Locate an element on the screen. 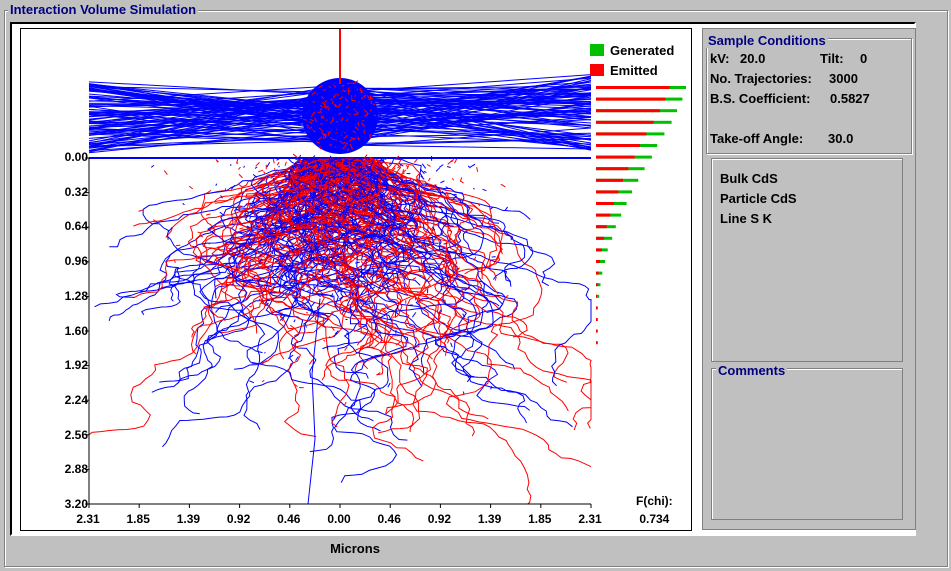 The image size is (951, 571). comments-box is located at coordinates (807, 444).